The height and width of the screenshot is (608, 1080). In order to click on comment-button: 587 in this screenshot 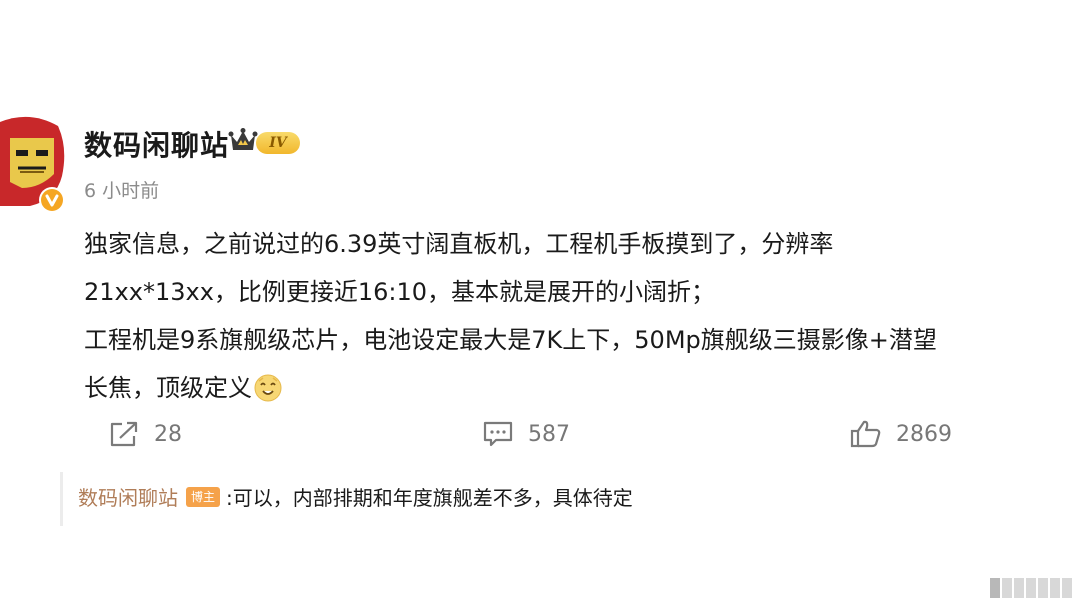, I will do `click(526, 434)`.